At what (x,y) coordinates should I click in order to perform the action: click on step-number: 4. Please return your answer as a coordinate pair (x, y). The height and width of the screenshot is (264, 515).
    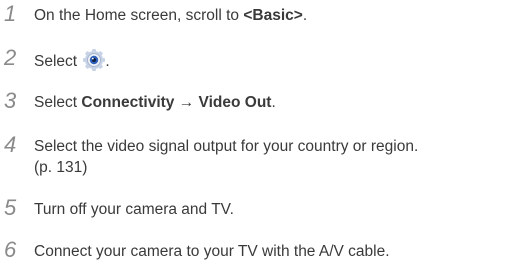
    Looking at the image, I should click on (10, 144).